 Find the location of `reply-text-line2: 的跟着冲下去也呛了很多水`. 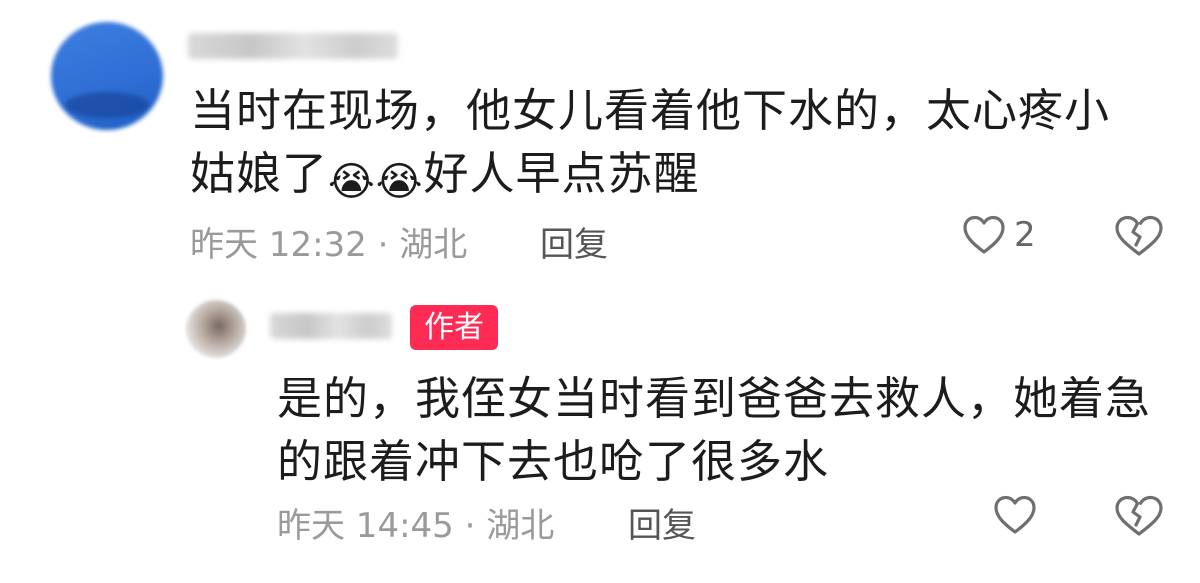

reply-text-line2: 的跟着冲下去也呛了很多水 is located at coordinates (553, 461).